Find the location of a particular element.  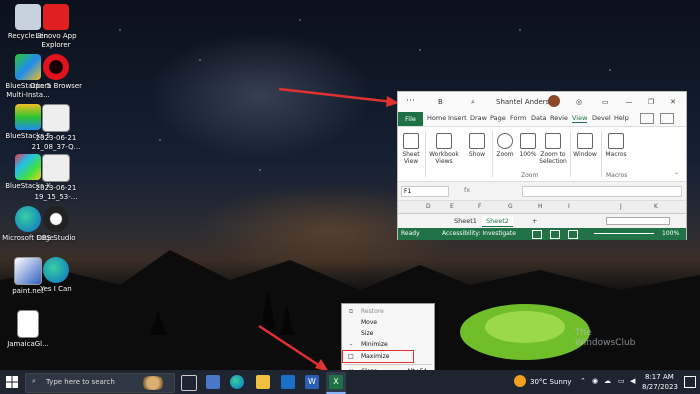

tab-data: Data is located at coordinates (539, 118).